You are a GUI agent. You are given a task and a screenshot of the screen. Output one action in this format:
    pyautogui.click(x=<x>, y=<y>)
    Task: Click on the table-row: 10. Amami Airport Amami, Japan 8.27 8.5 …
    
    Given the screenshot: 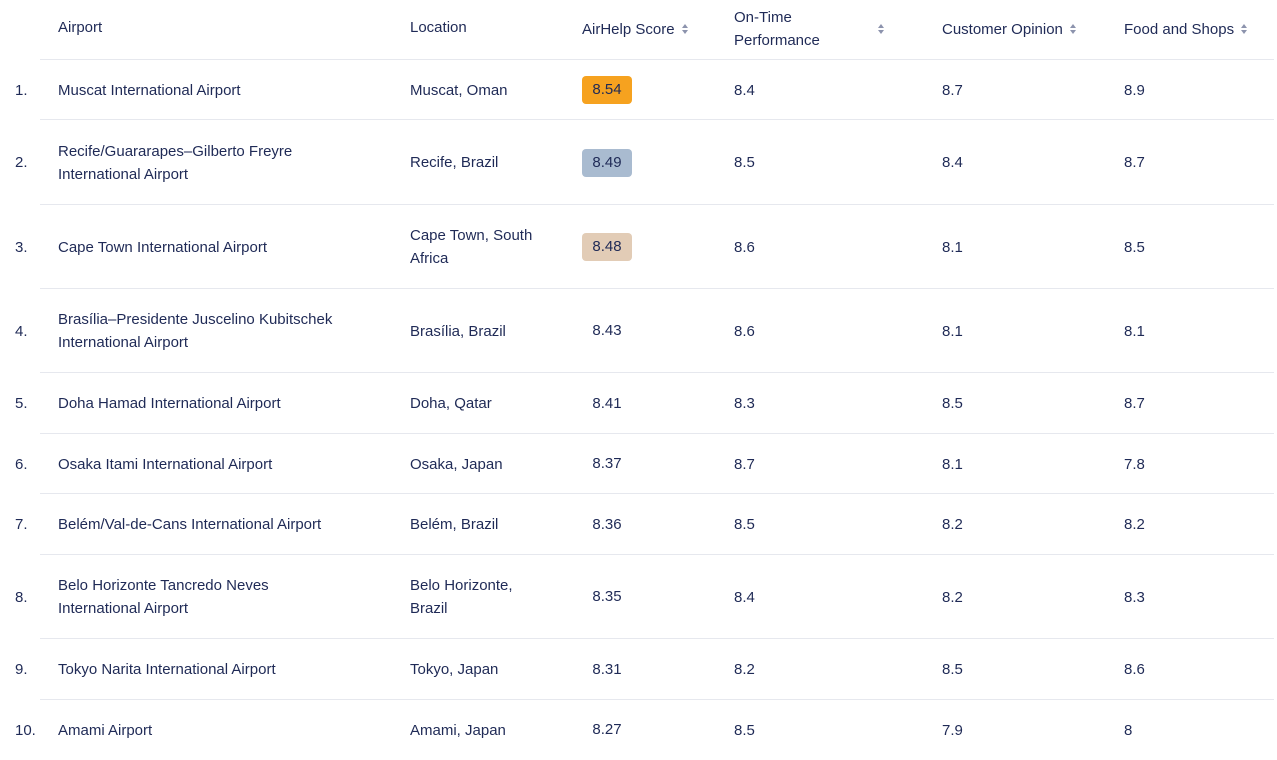 What is the action you would take?
    pyautogui.click(x=638, y=730)
    